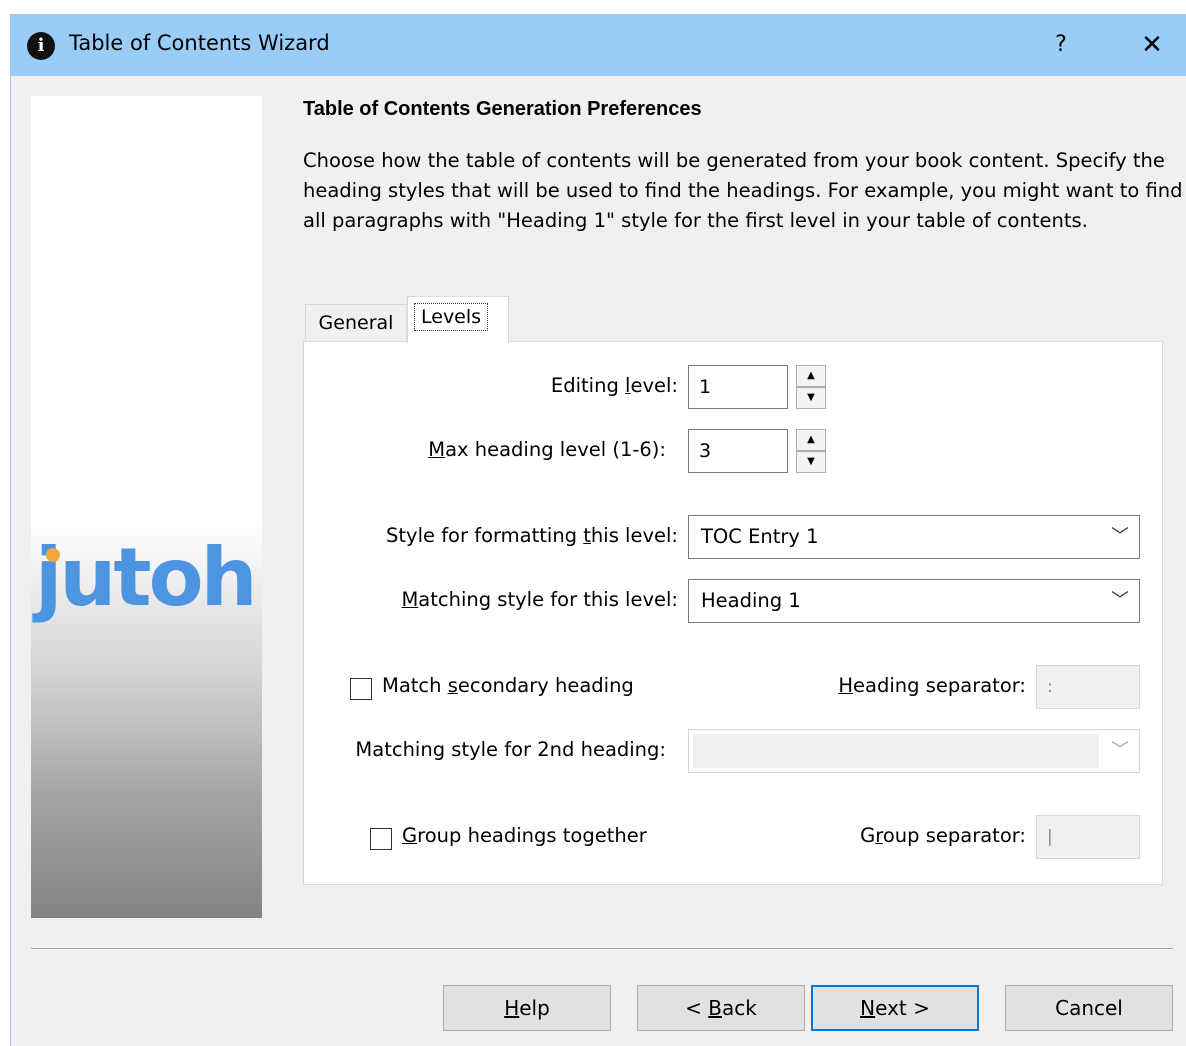 The height and width of the screenshot is (1046, 1186). Describe the element at coordinates (943, 835) in the screenshot. I see `group-separator-label: Group separator:` at that location.